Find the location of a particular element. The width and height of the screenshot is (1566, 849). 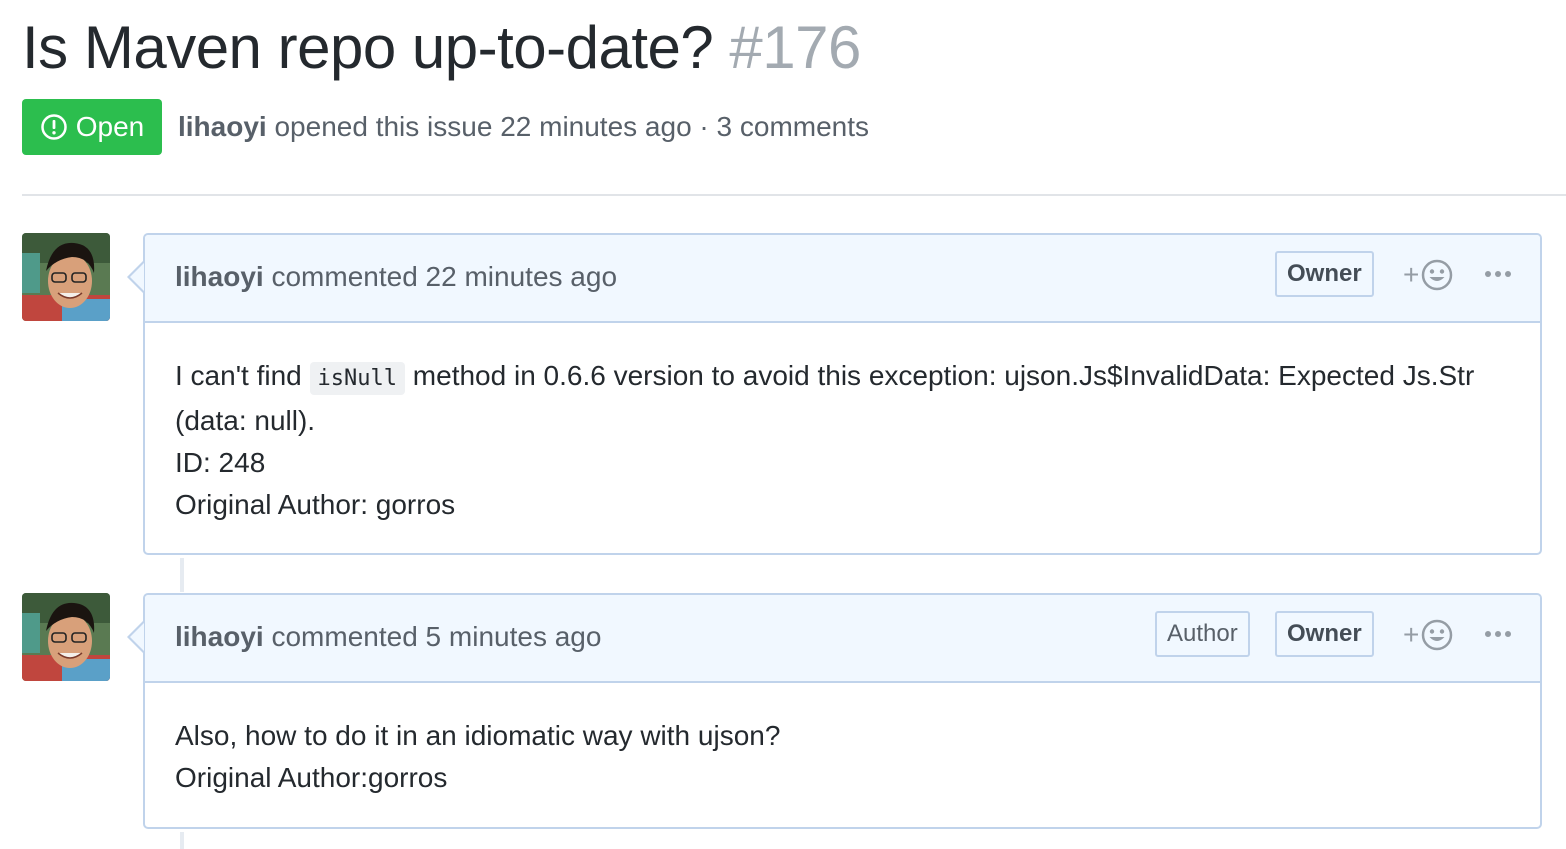

issue-state-badge: Open is located at coordinates (92, 127).